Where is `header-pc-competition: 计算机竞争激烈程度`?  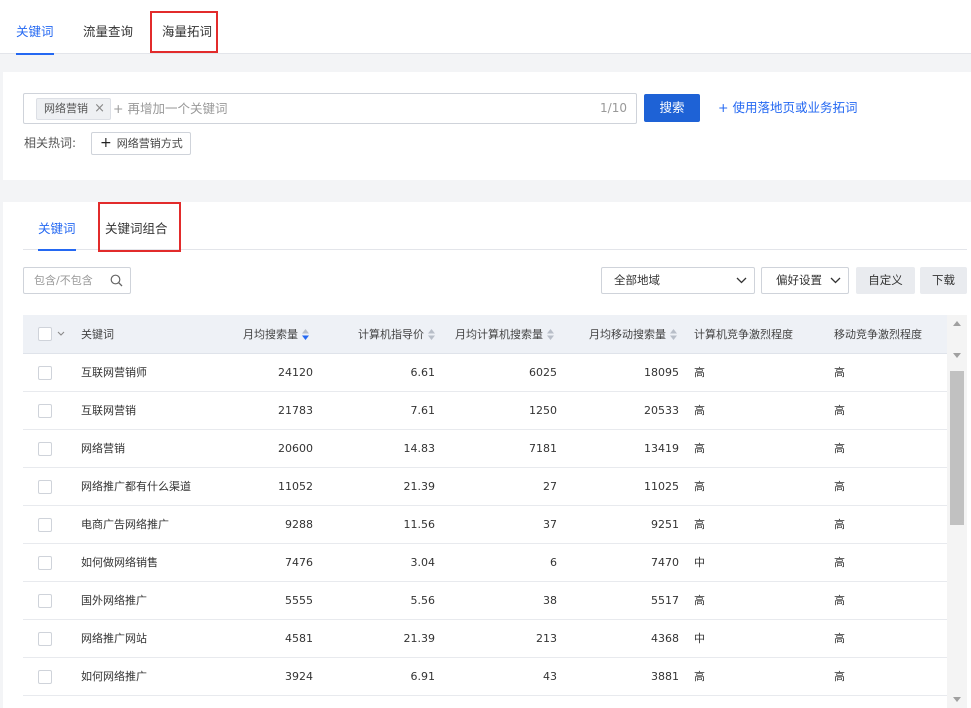
header-pc-competition: 计算机竞争激烈程度 is located at coordinates (743, 334).